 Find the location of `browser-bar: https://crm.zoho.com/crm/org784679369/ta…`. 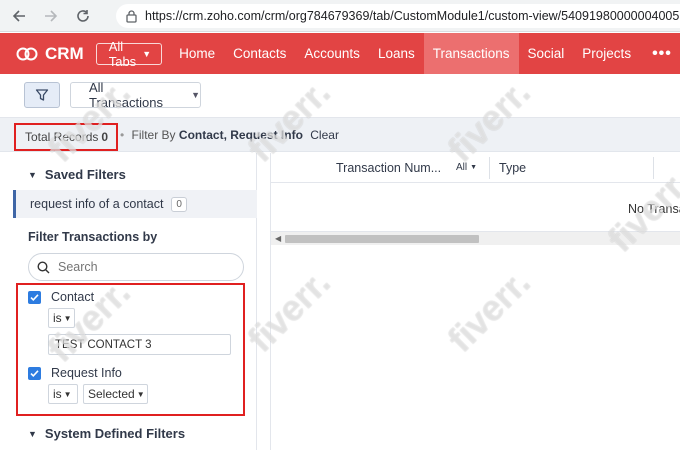

browser-bar: https://crm.zoho.com/crm/org784679369/ta… is located at coordinates (340, 16).